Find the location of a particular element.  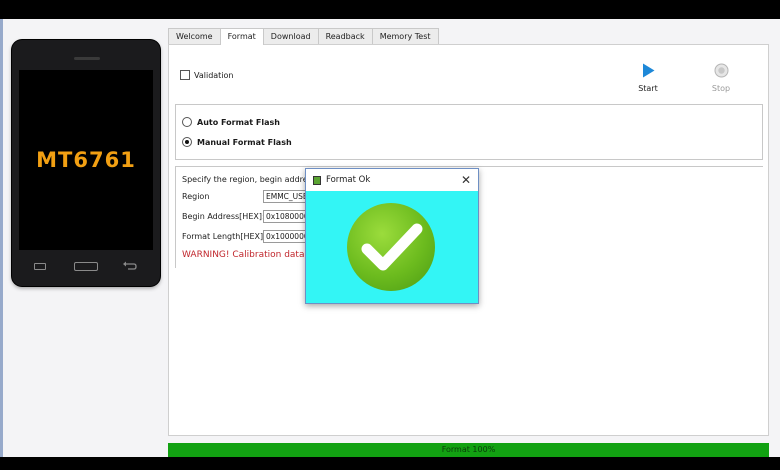

stop-icon is located at coordinates (721, 70).